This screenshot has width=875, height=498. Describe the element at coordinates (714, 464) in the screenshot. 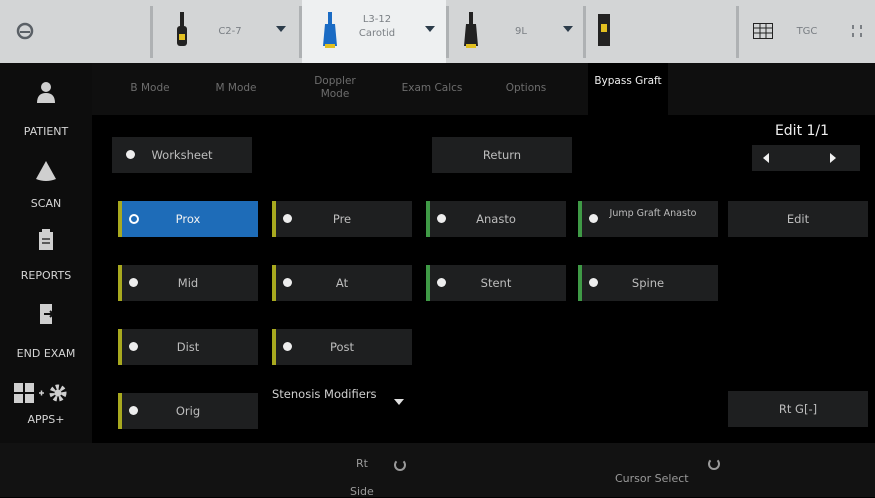

I see `cursor-select-knob-icon` at that location.